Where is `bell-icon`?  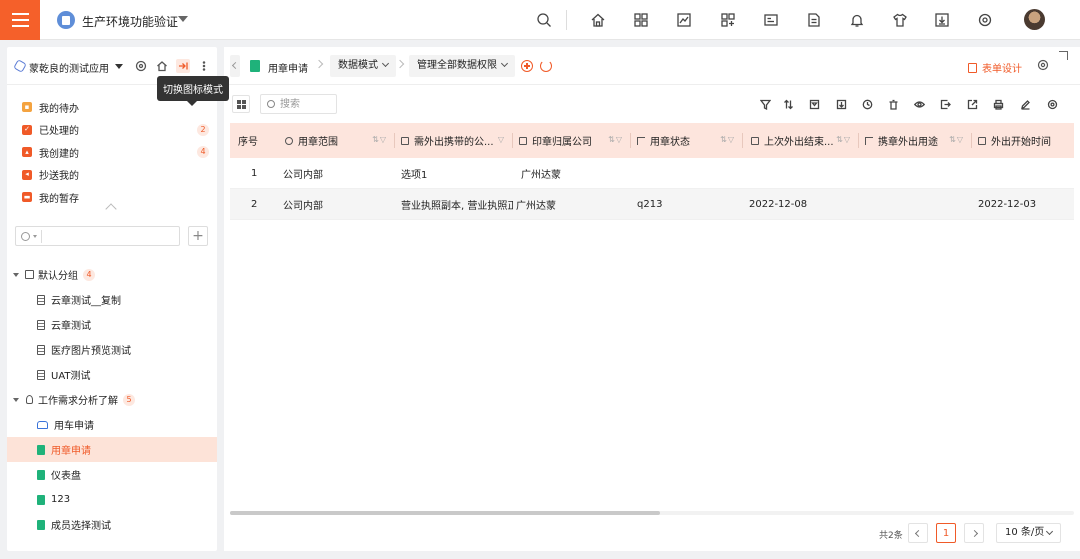 bell-icon is located at coordinates (857, 20).